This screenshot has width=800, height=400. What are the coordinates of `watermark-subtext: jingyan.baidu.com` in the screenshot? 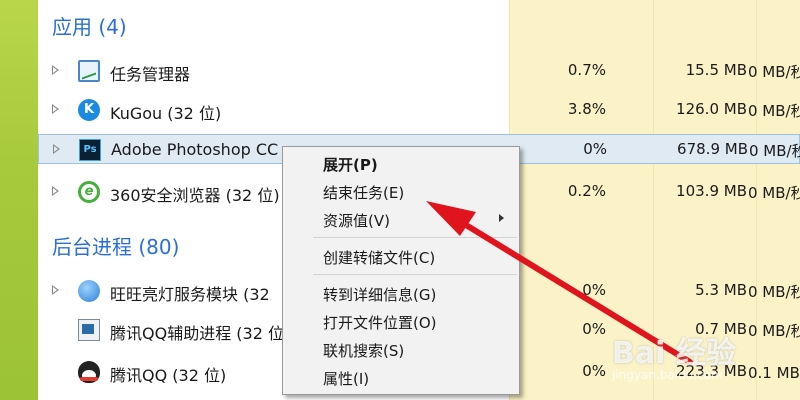 It's located at (667, 375).